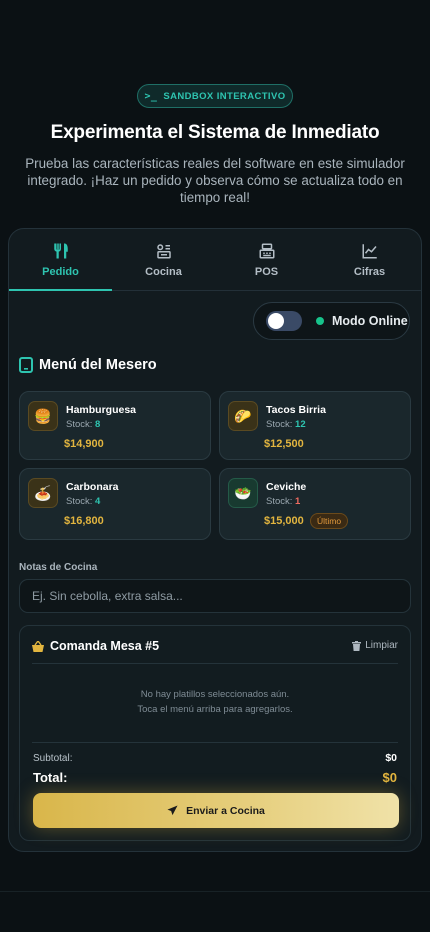 The width and height of the screenshot is (430, 932). What do you see at coordinates (215, 596) in the screenshot?
I see `kitchen-notes-input` at bounding box center [215, 596].